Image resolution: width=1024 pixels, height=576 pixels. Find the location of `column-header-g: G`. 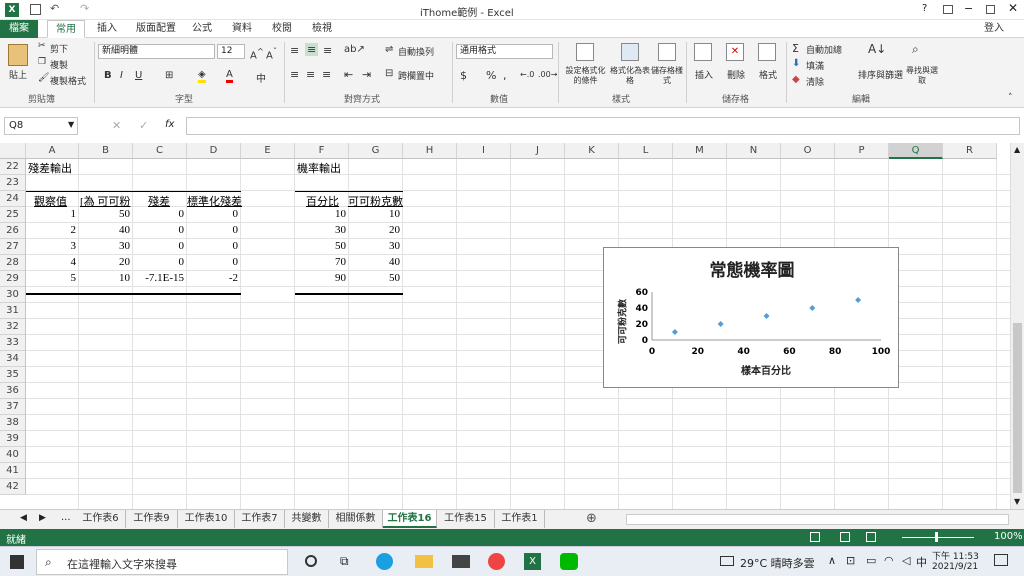

column-header-g: G is located at coordinates (376, 151).